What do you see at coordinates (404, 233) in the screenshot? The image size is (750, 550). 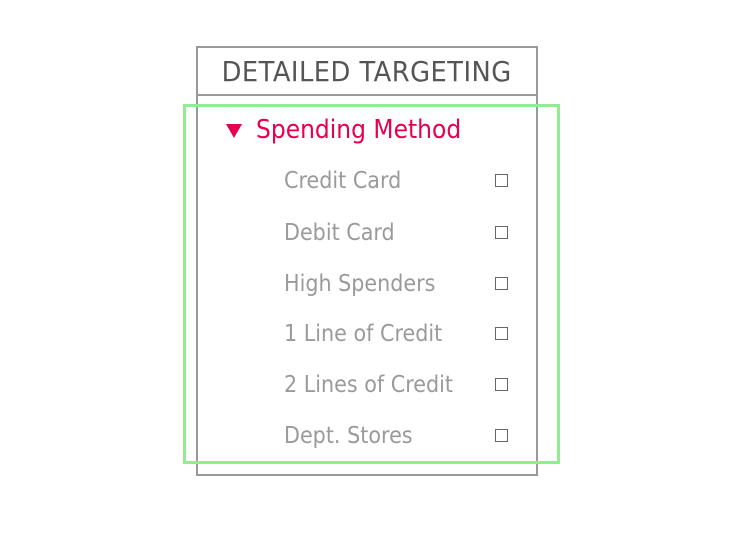 I see `option-debit-card: Debit Card` at bounding box center [404, 233].